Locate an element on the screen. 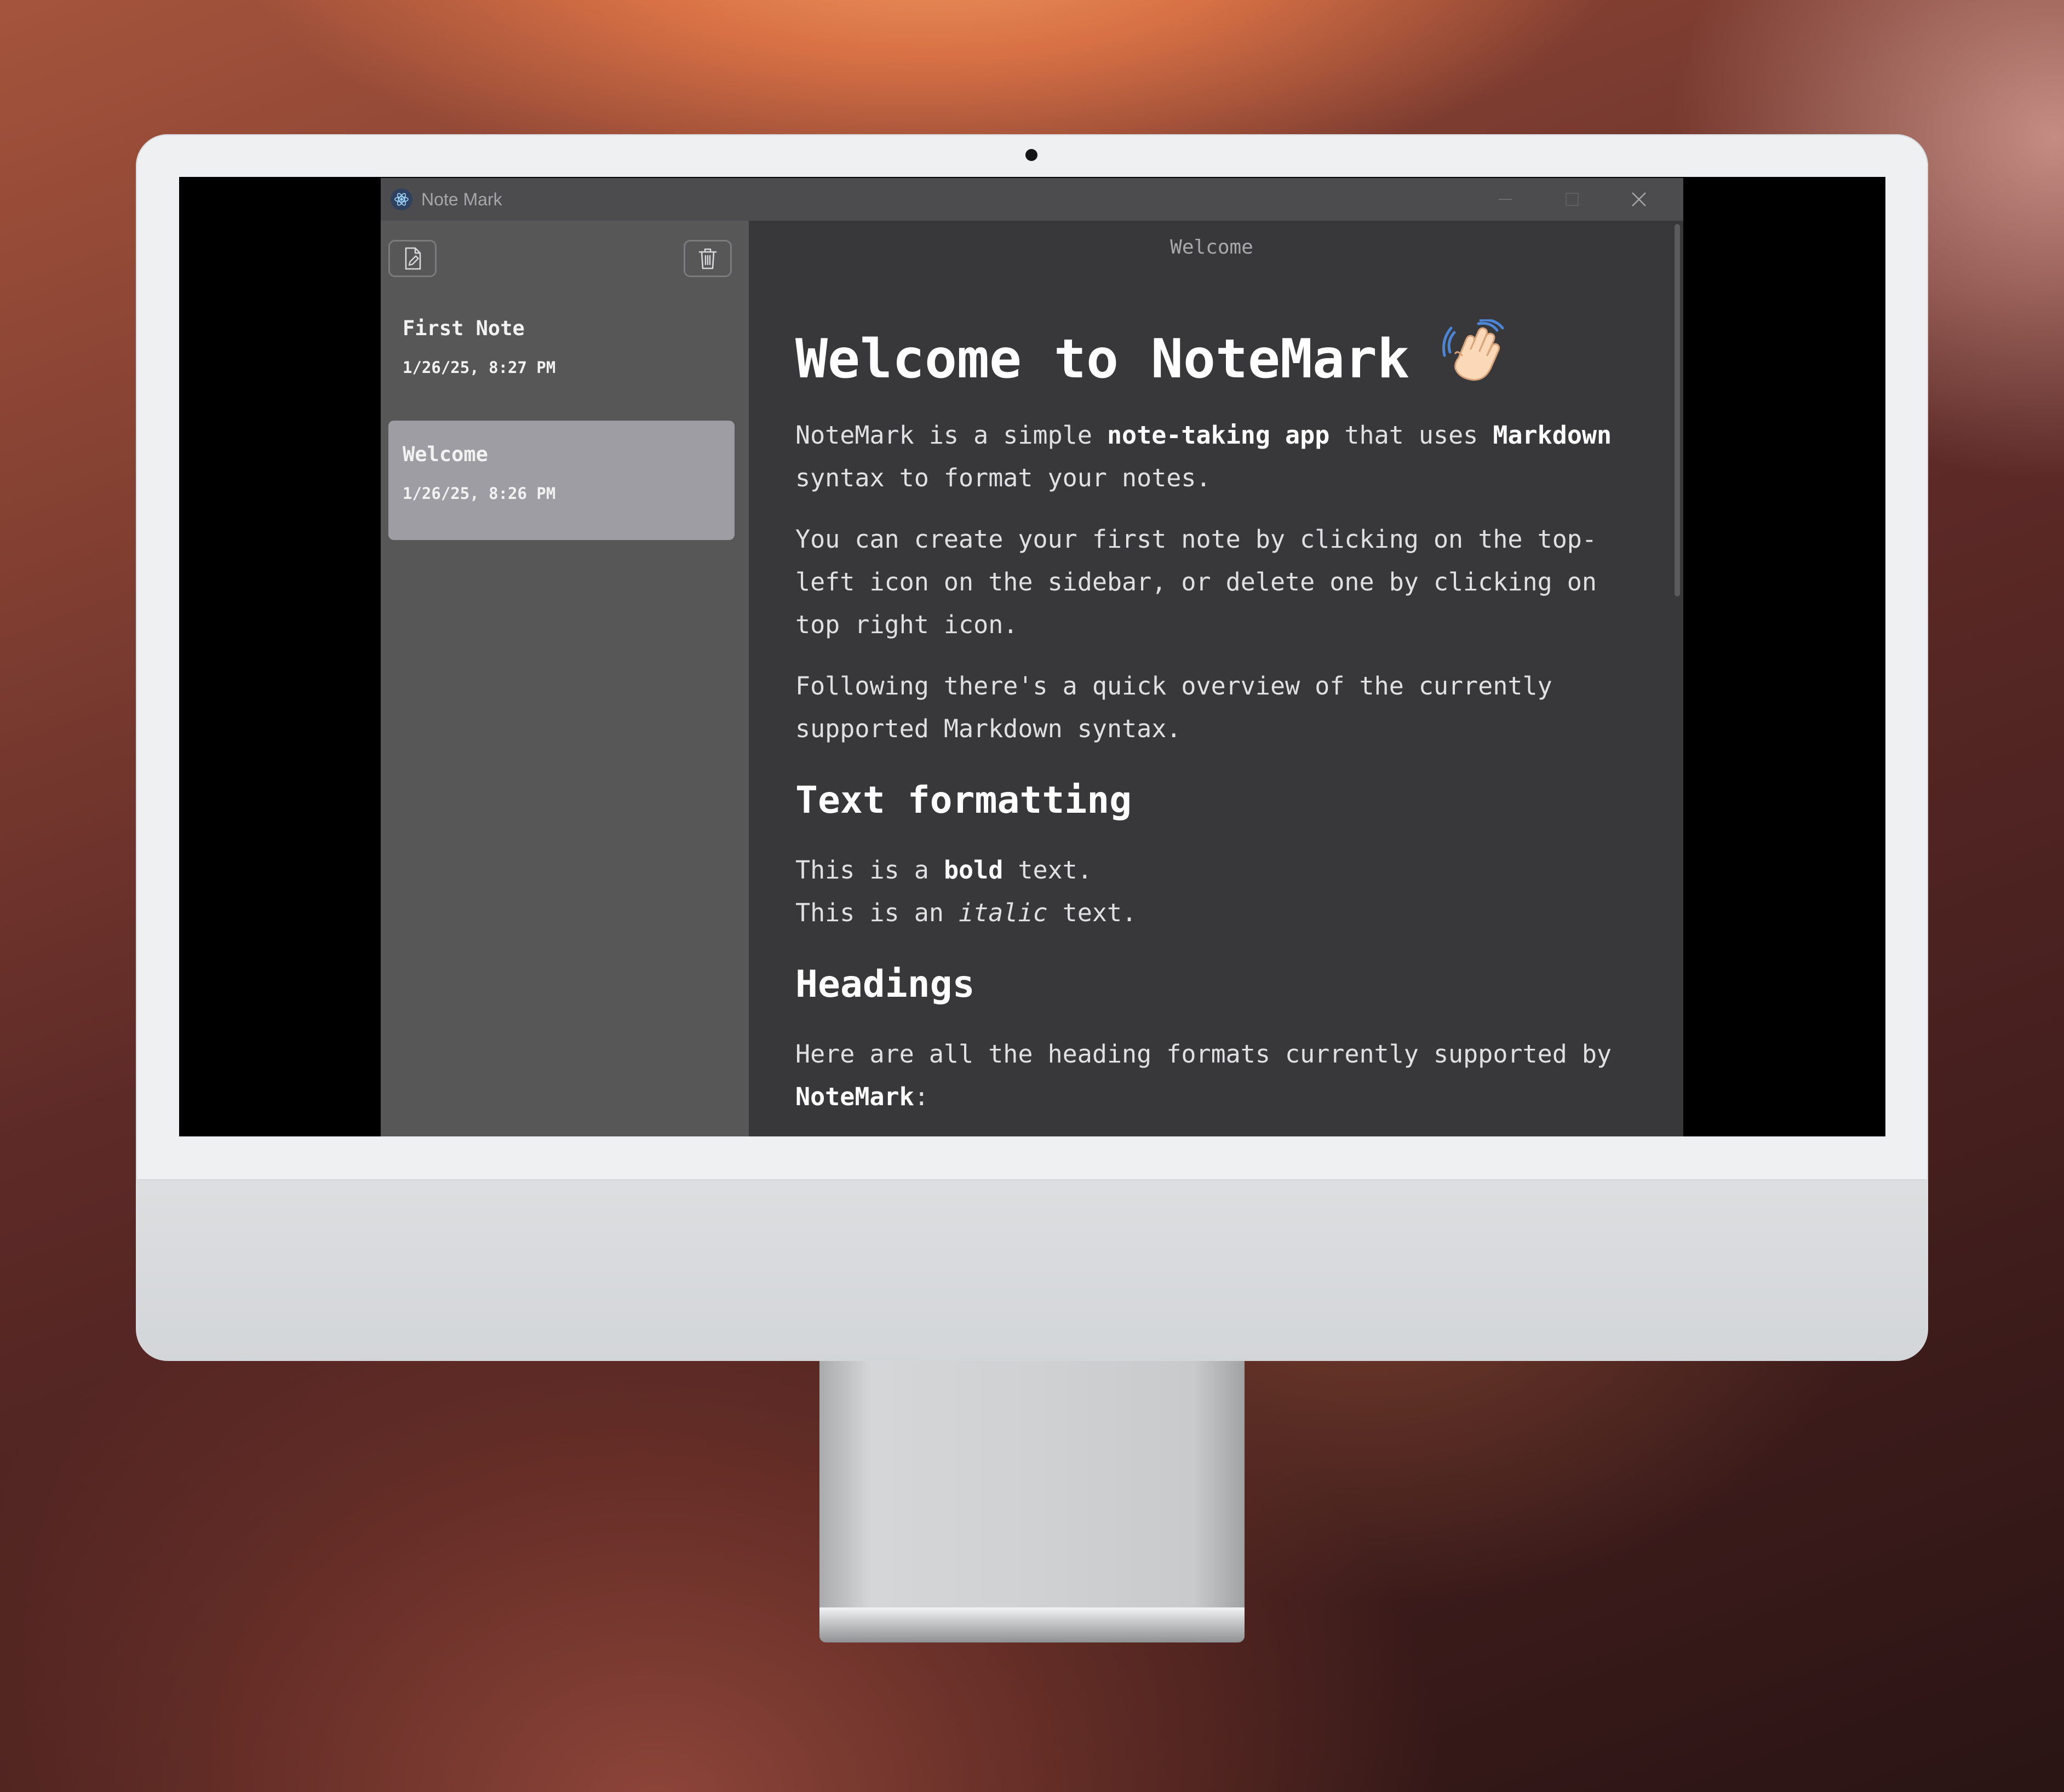 This screenshot has width=2064, height=1792. close-icon is located at coordinates (1639, 199).